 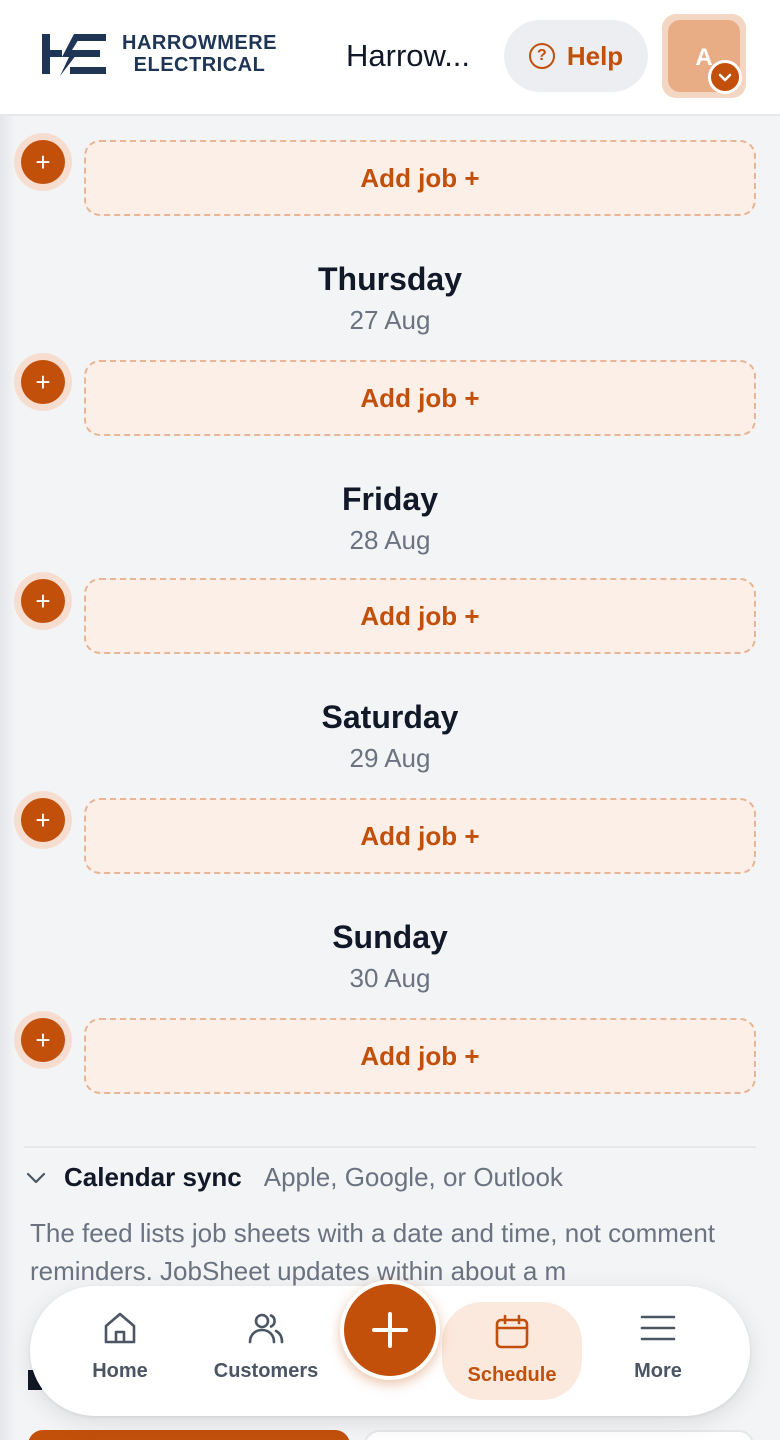 I want to click on calendar-sync-subtitle: Apple, Google, or Outlook, so click(x=413, y=1177).